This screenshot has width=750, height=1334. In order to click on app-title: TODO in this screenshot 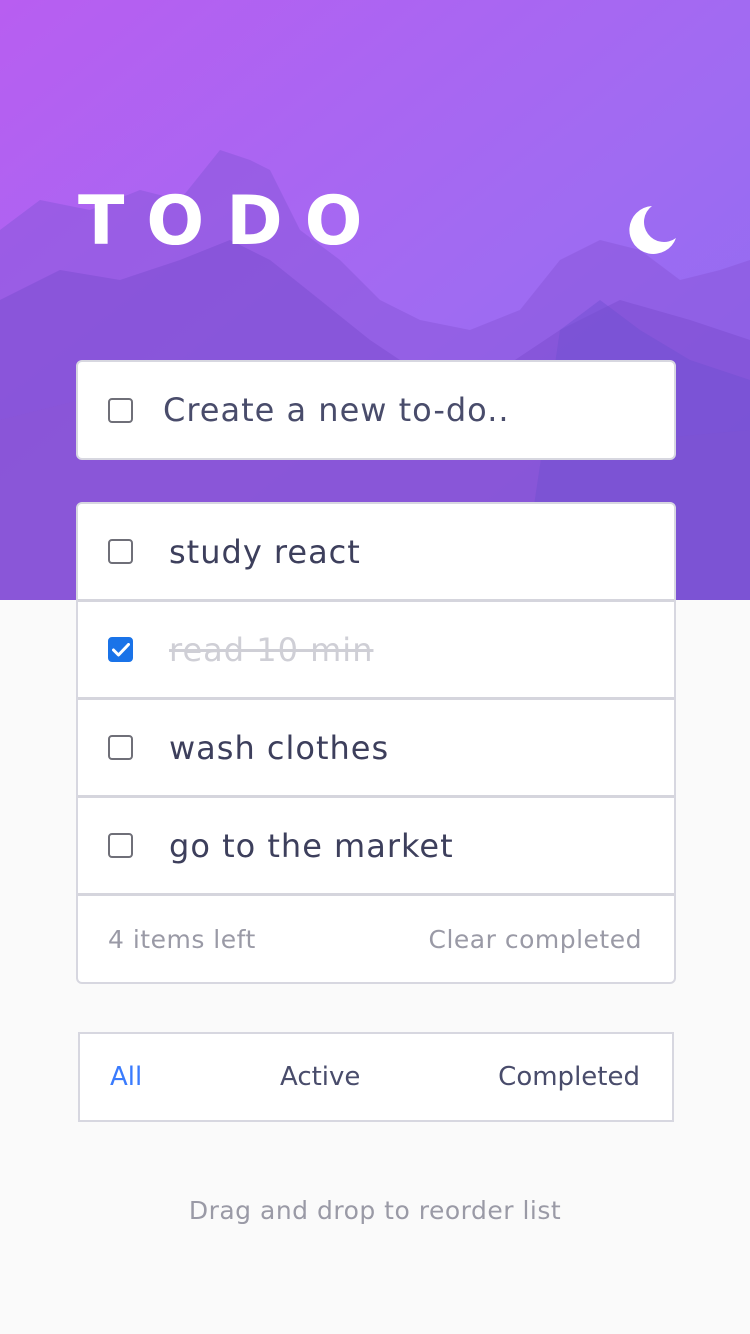, I will do `click(231, 221)`.